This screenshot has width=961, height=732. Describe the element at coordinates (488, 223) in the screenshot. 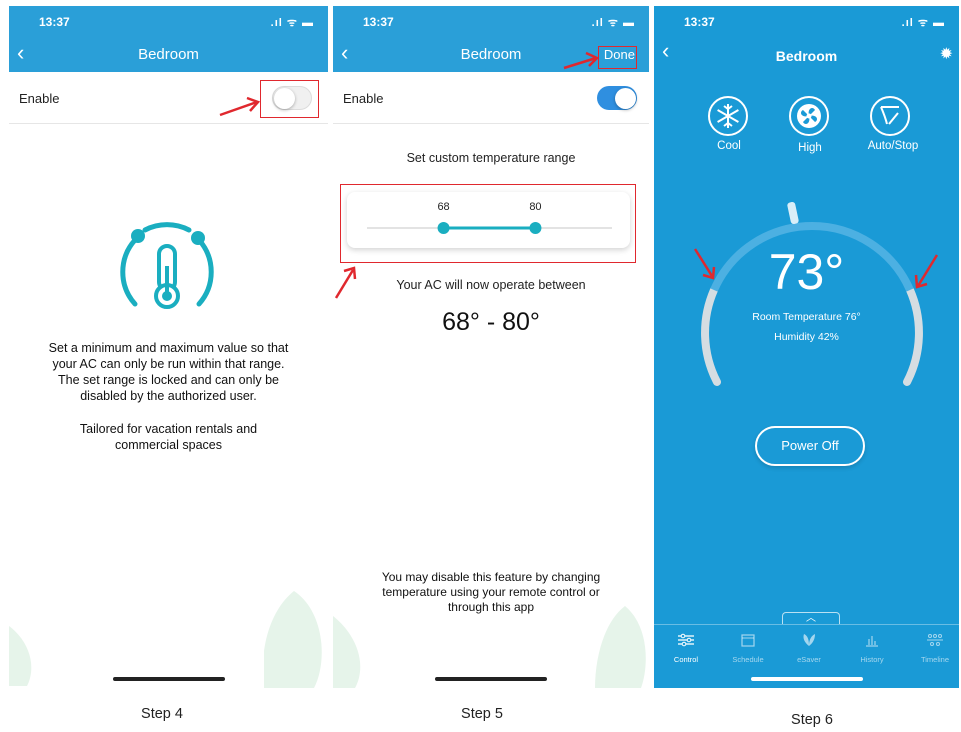

I see `slider-highlight-box` at that location.